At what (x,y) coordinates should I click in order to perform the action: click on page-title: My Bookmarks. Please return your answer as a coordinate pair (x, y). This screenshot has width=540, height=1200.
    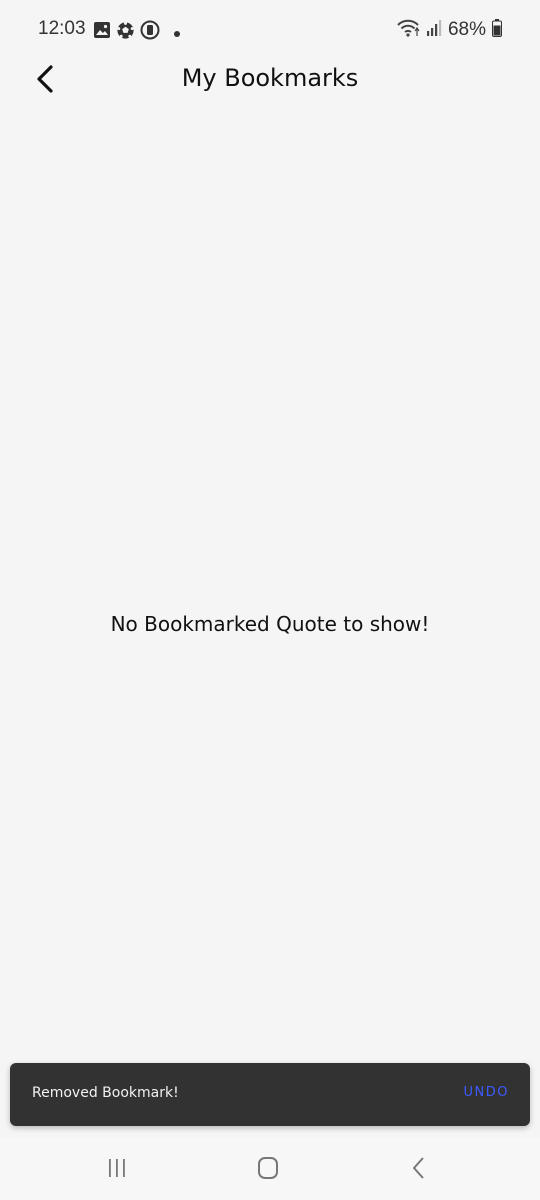
    Looking at the image, I should click on (270, 78).